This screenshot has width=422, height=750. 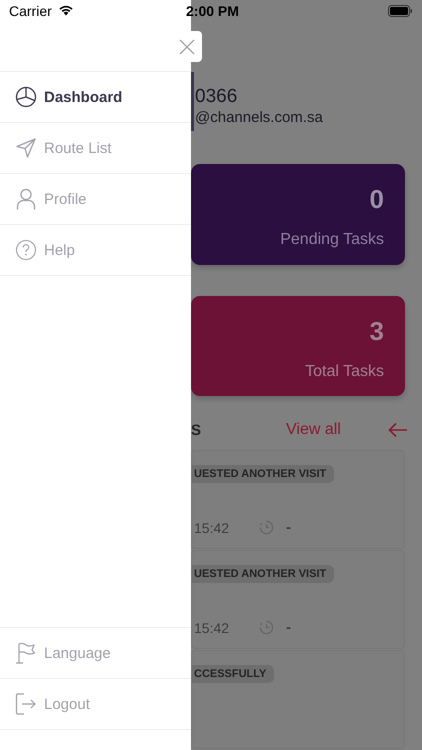 I want to click on battery-icon, so click(x=400, y=11).